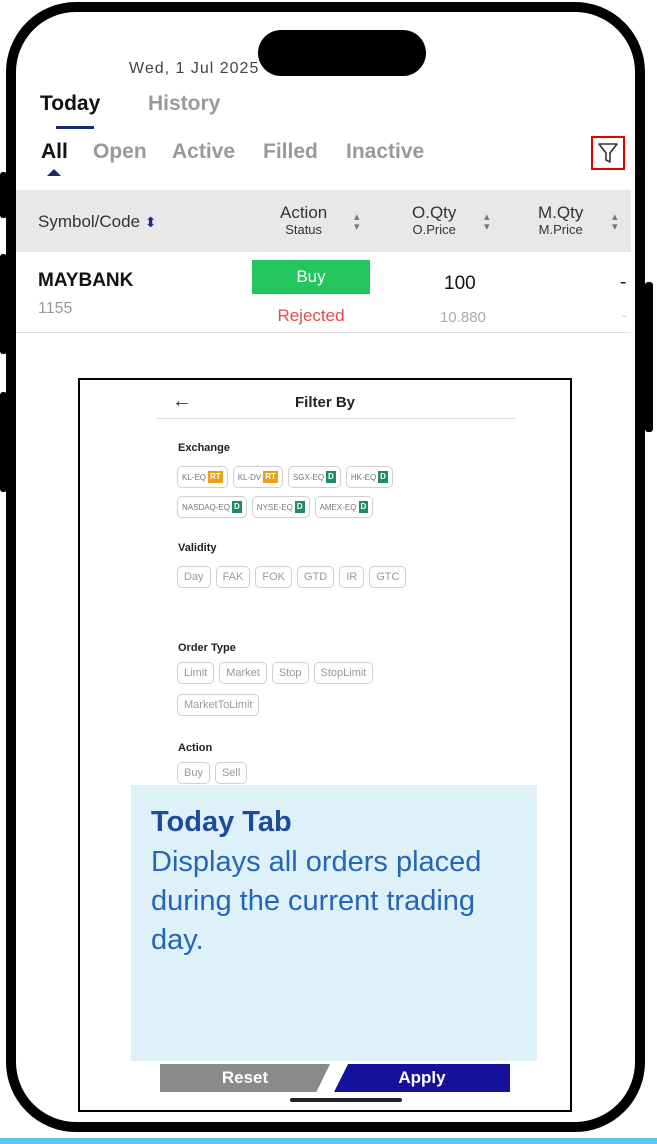  Describe the element at coordinates (204, 448) in the screenshot. I see `exchange-title: Exchange` at that location.